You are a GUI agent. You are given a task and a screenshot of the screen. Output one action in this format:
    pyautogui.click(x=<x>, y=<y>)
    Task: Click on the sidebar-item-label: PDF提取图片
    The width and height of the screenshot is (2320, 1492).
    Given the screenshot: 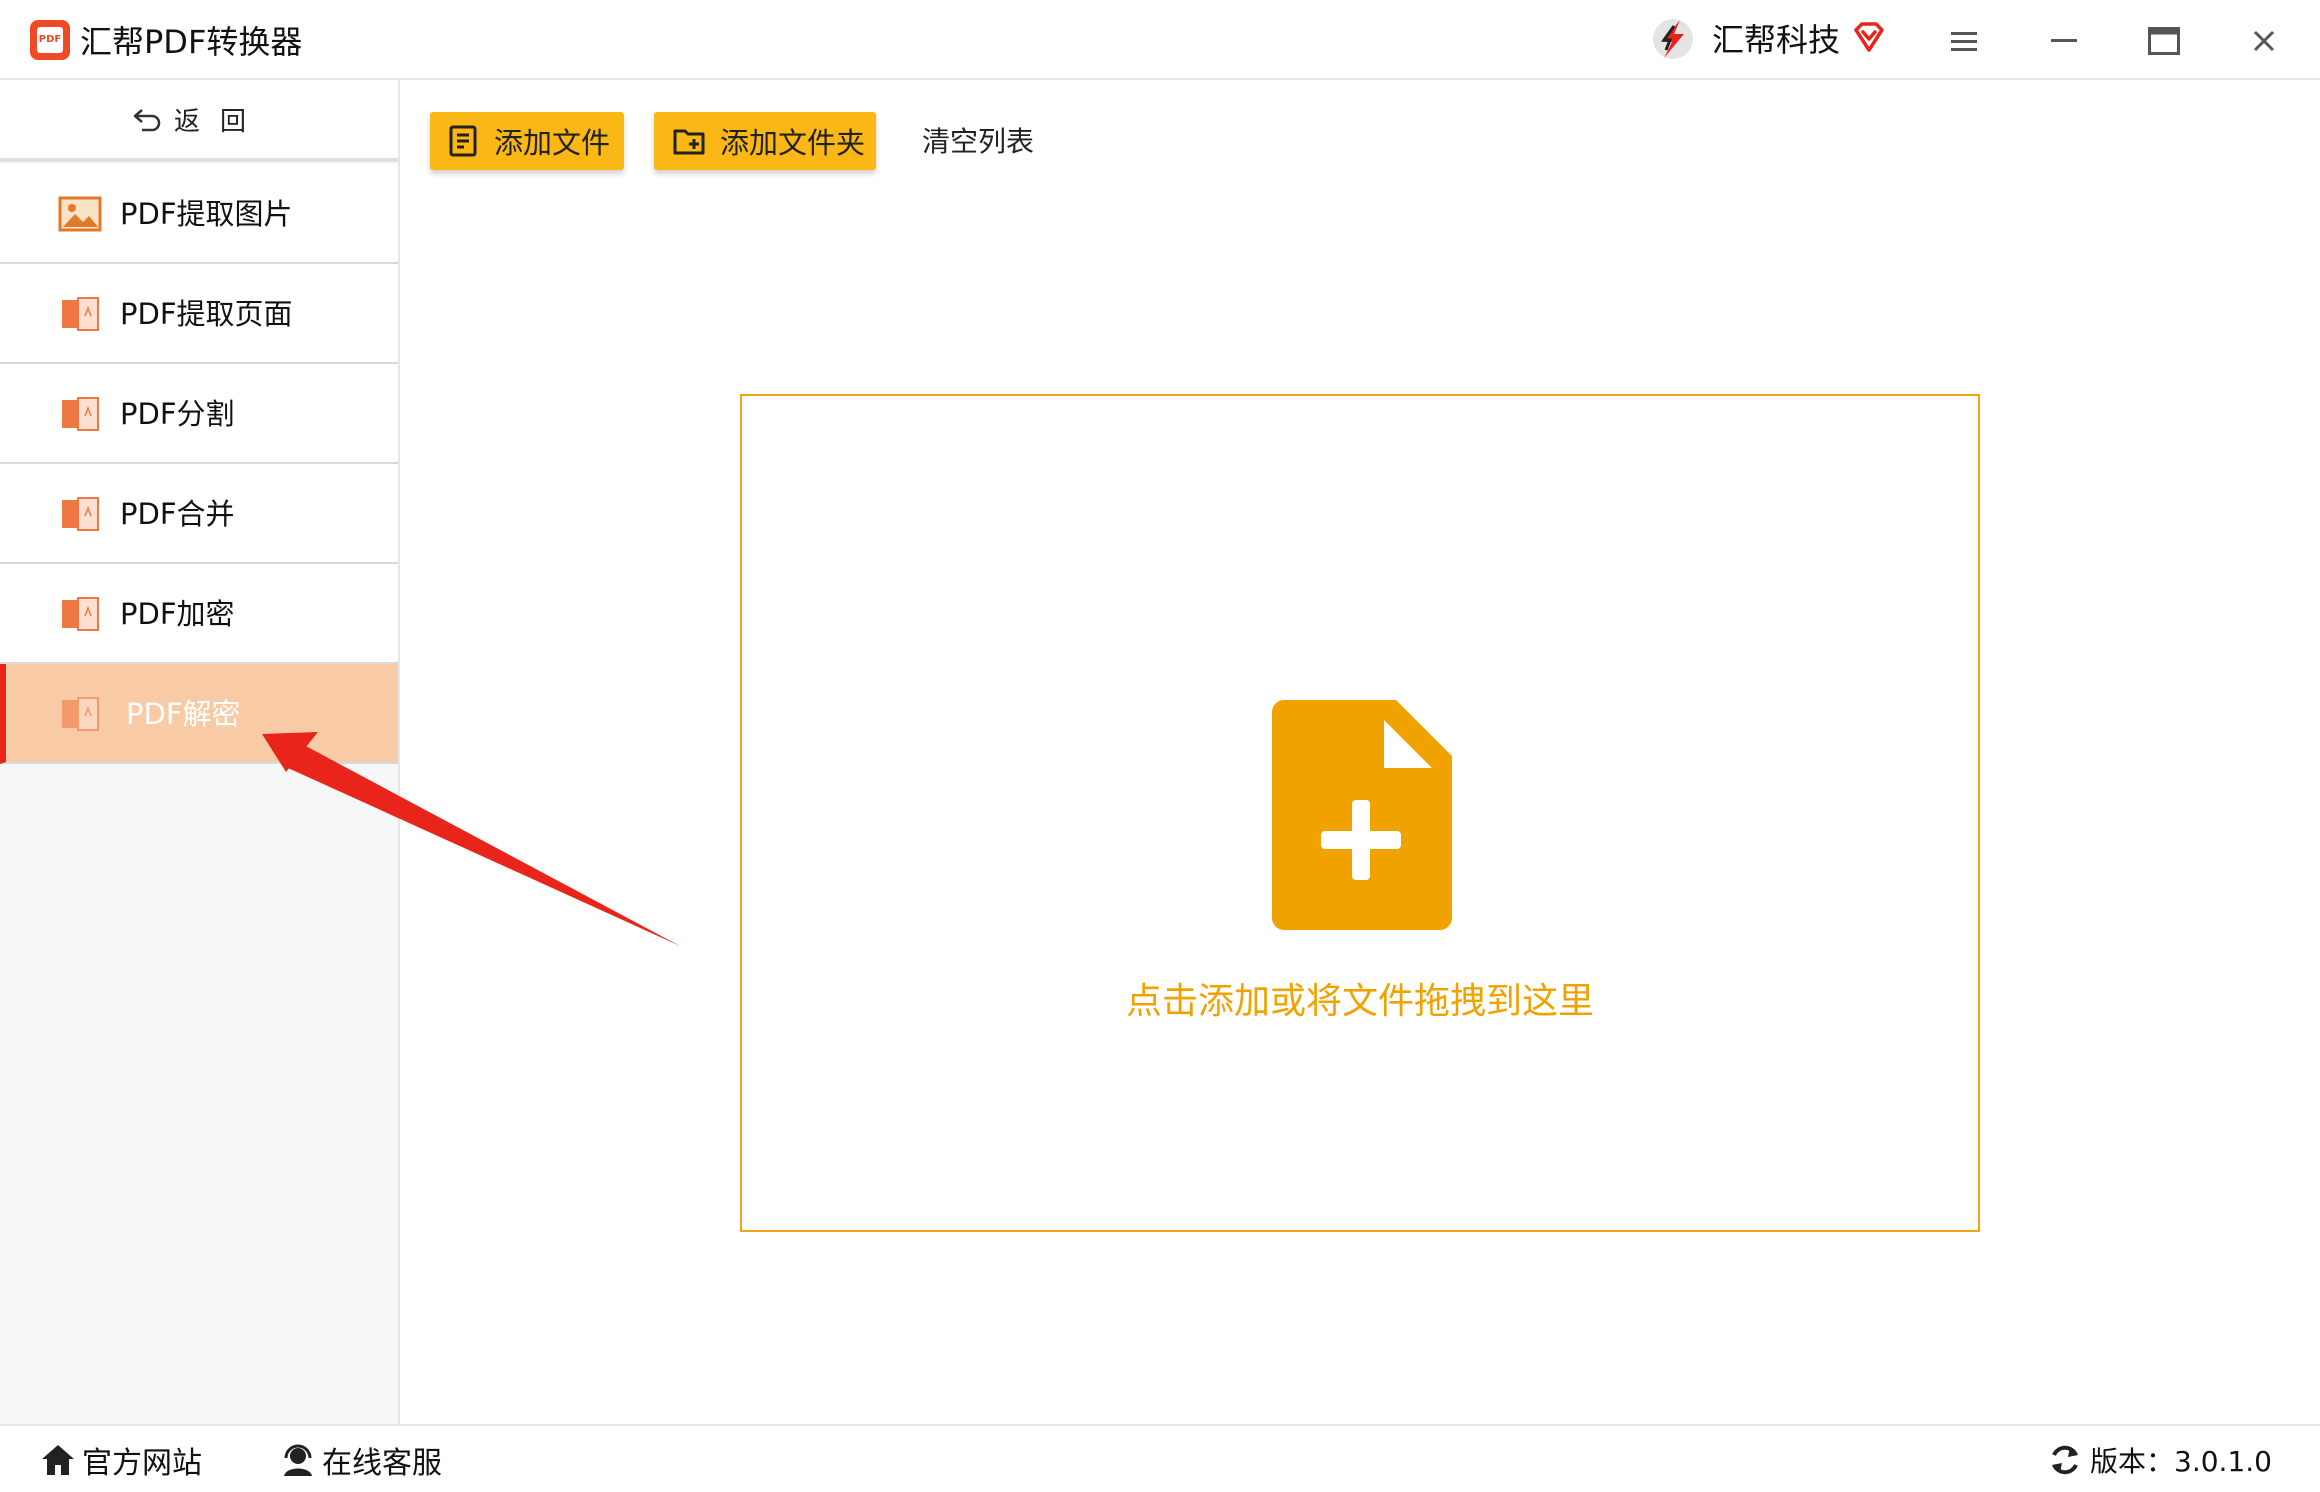 What is the action you would take?
    pyautogui.click(x=206, y=214)
    